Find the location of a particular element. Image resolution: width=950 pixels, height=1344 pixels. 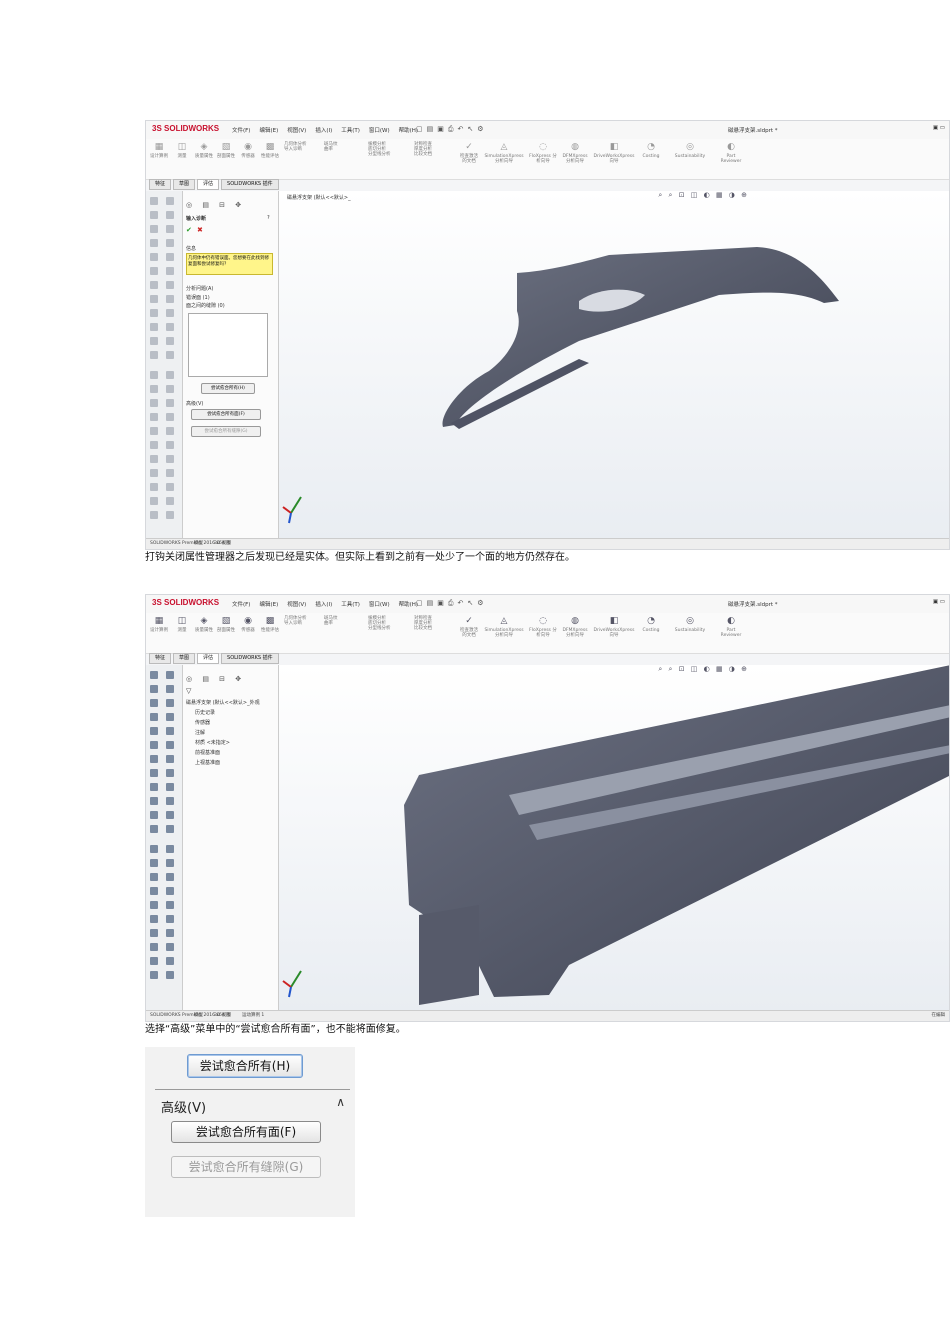

ribbon-floxpress: ◌ FloXpress 分析向导 is located at coordinates (543, 627).